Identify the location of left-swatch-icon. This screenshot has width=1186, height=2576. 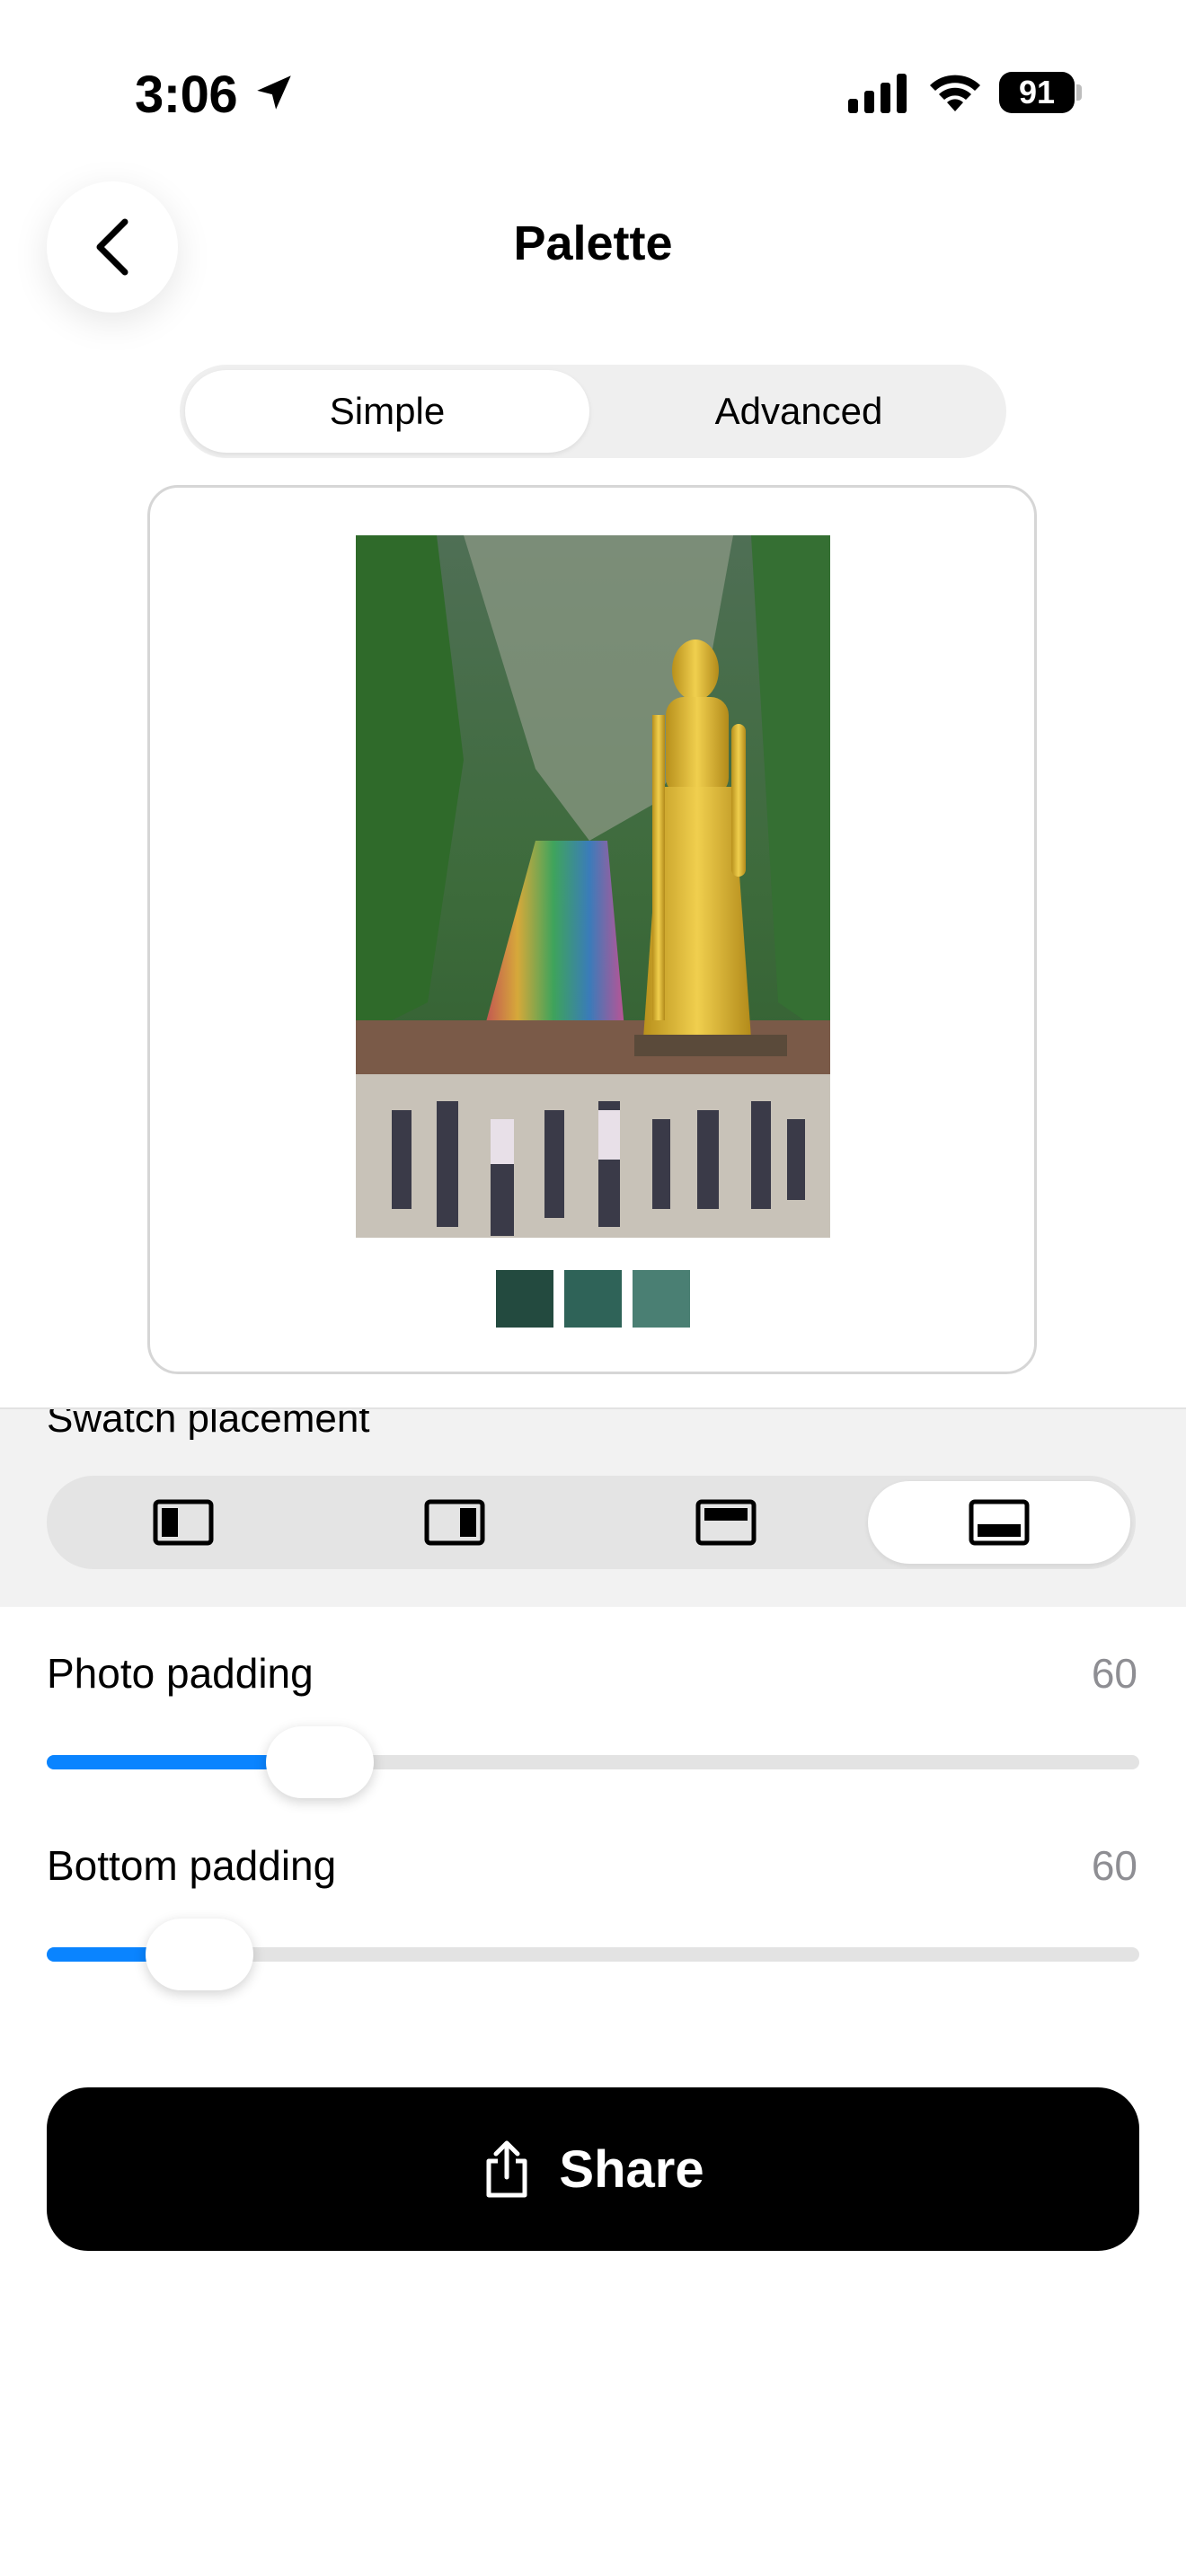
(183, 1522).